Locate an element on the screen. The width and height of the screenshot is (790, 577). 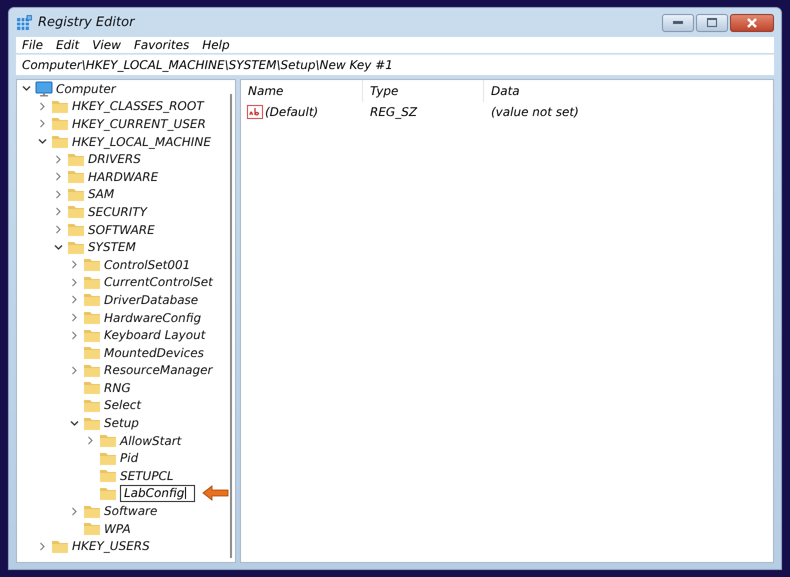
scrollbar is located at coordinates (231, 326).